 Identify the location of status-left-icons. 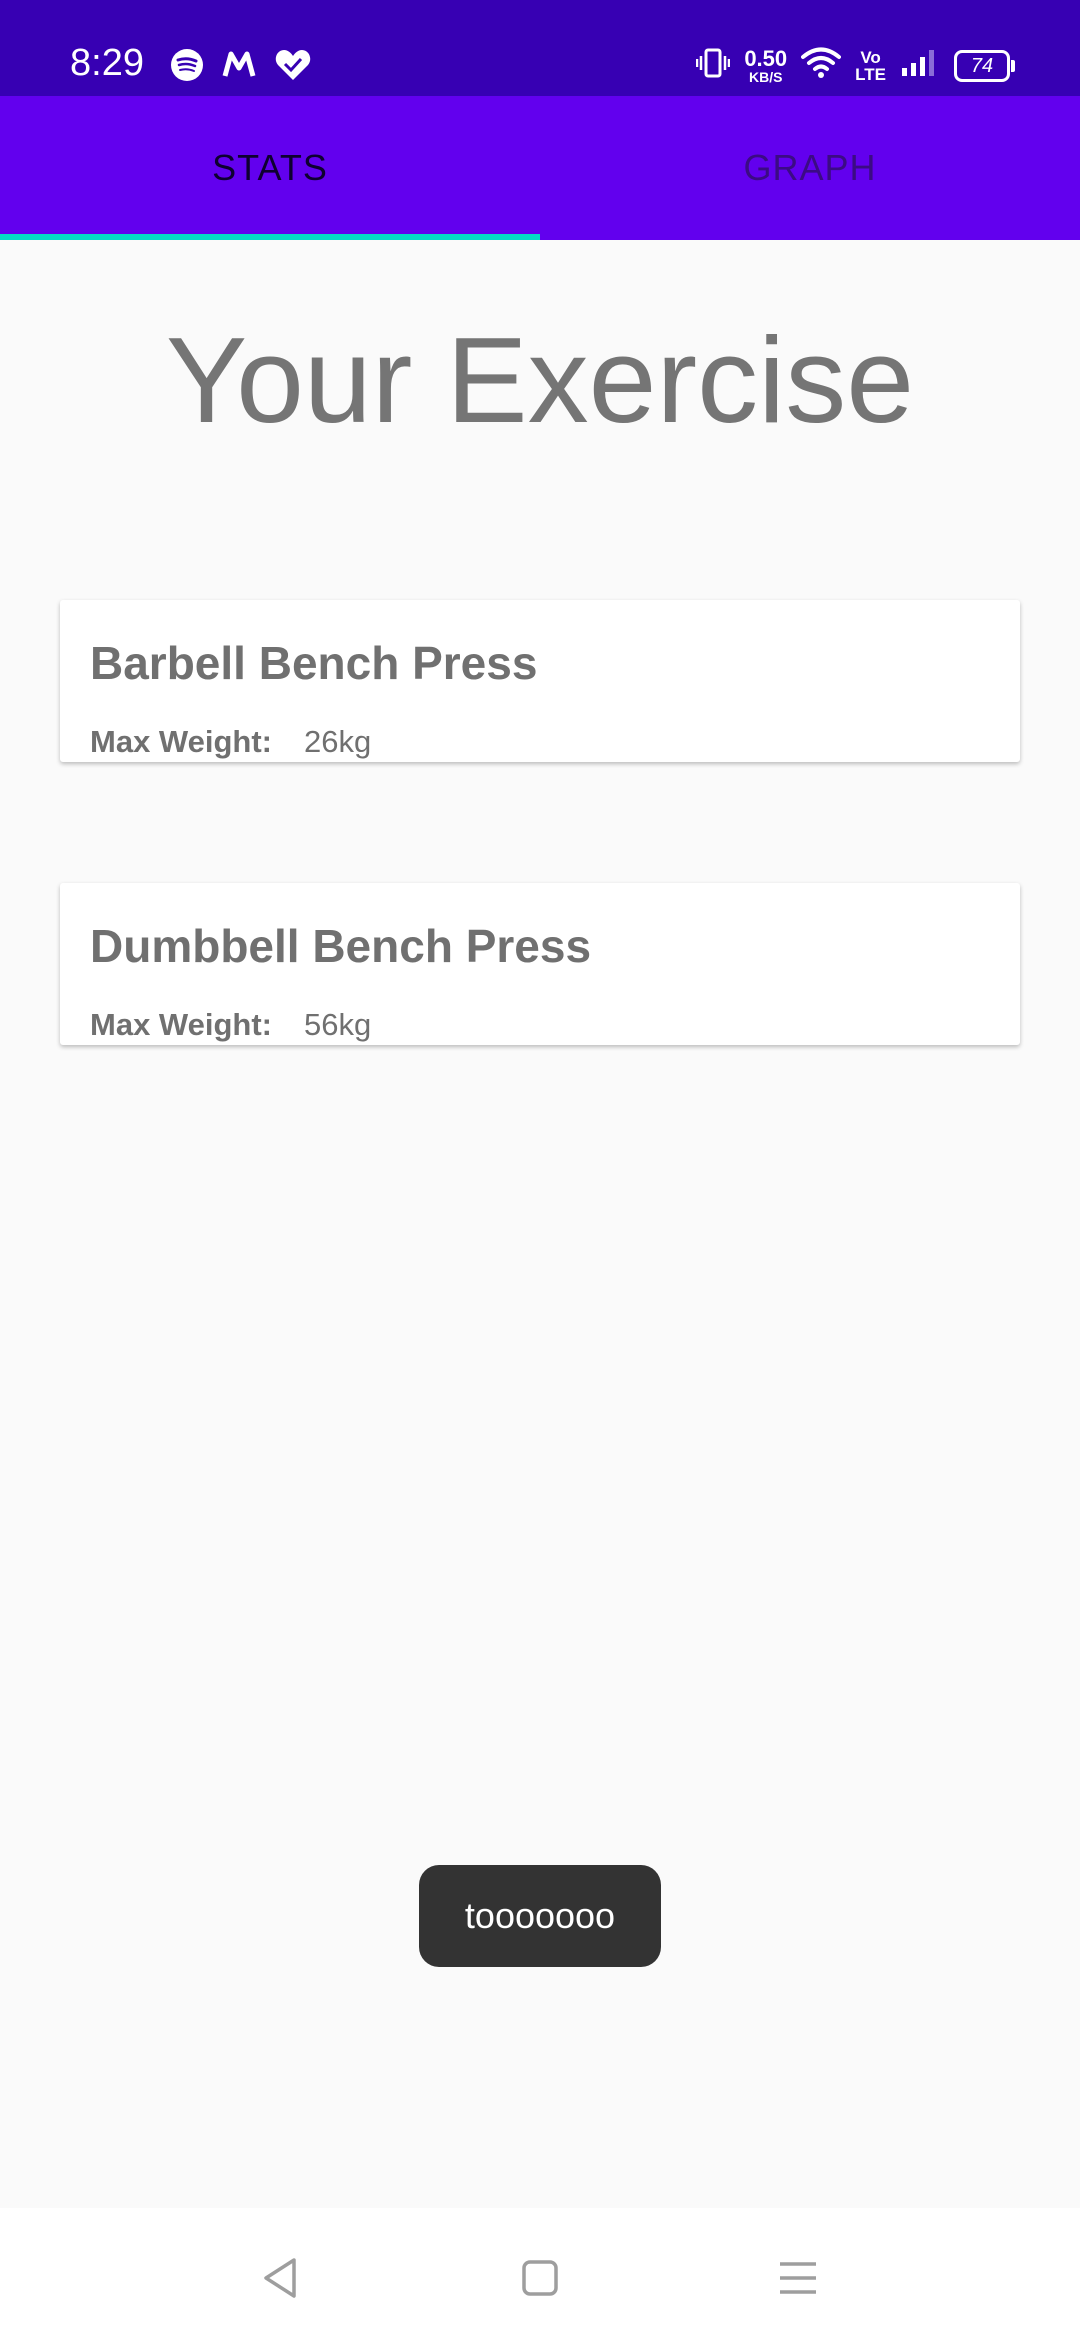
(241, 67).